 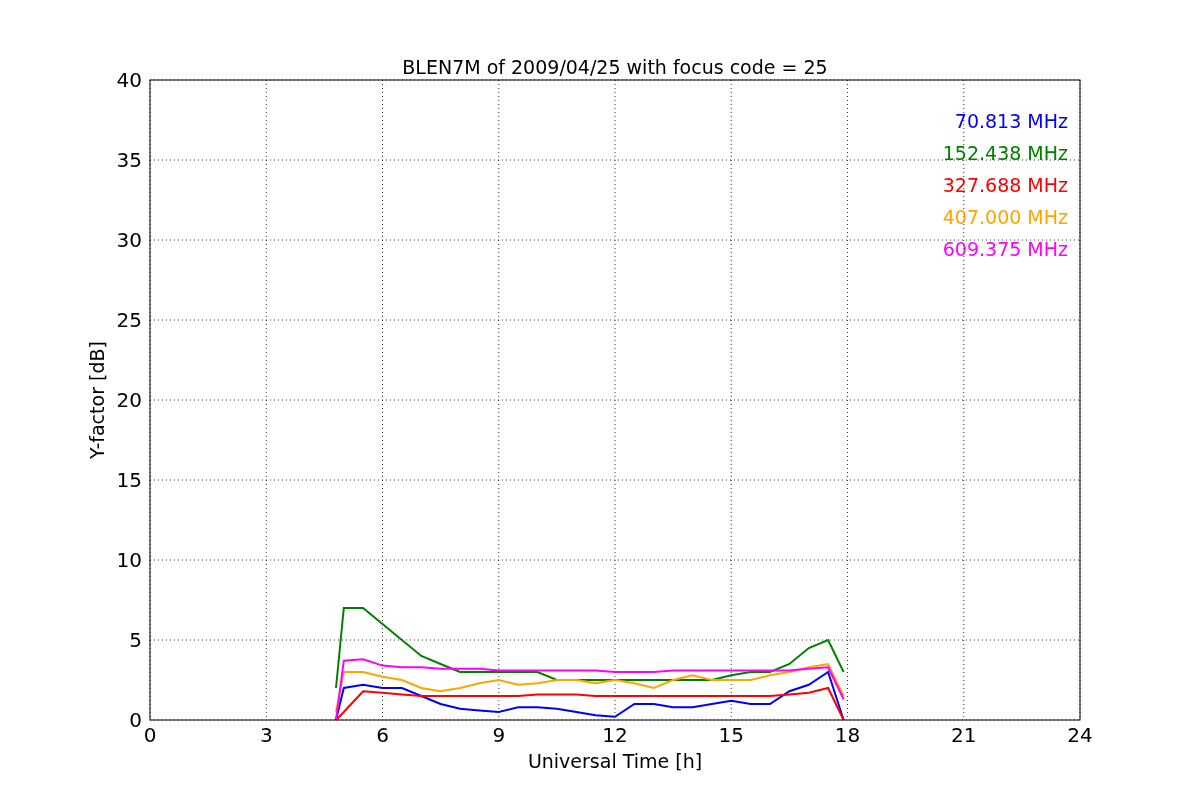 I want to click on x-tick-label: 24, so click(x=1080, y=735).